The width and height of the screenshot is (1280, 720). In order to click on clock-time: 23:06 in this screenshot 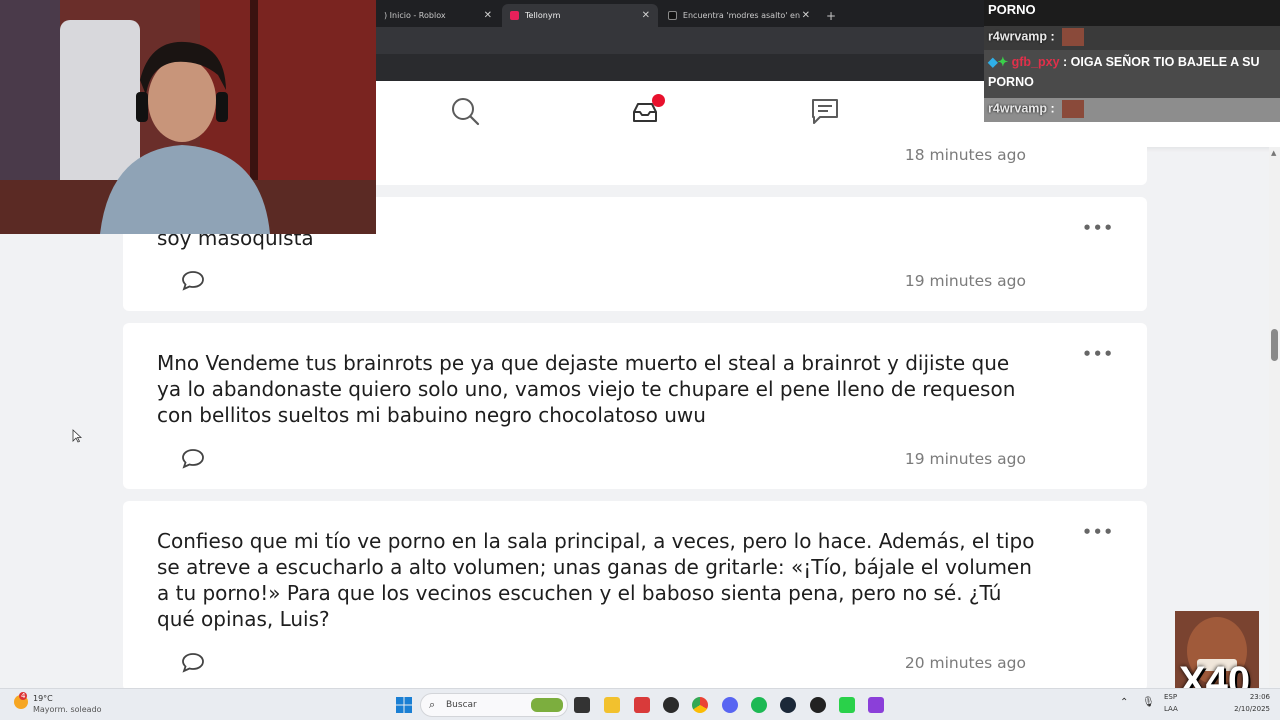, I will do `click(1242, 697)`.